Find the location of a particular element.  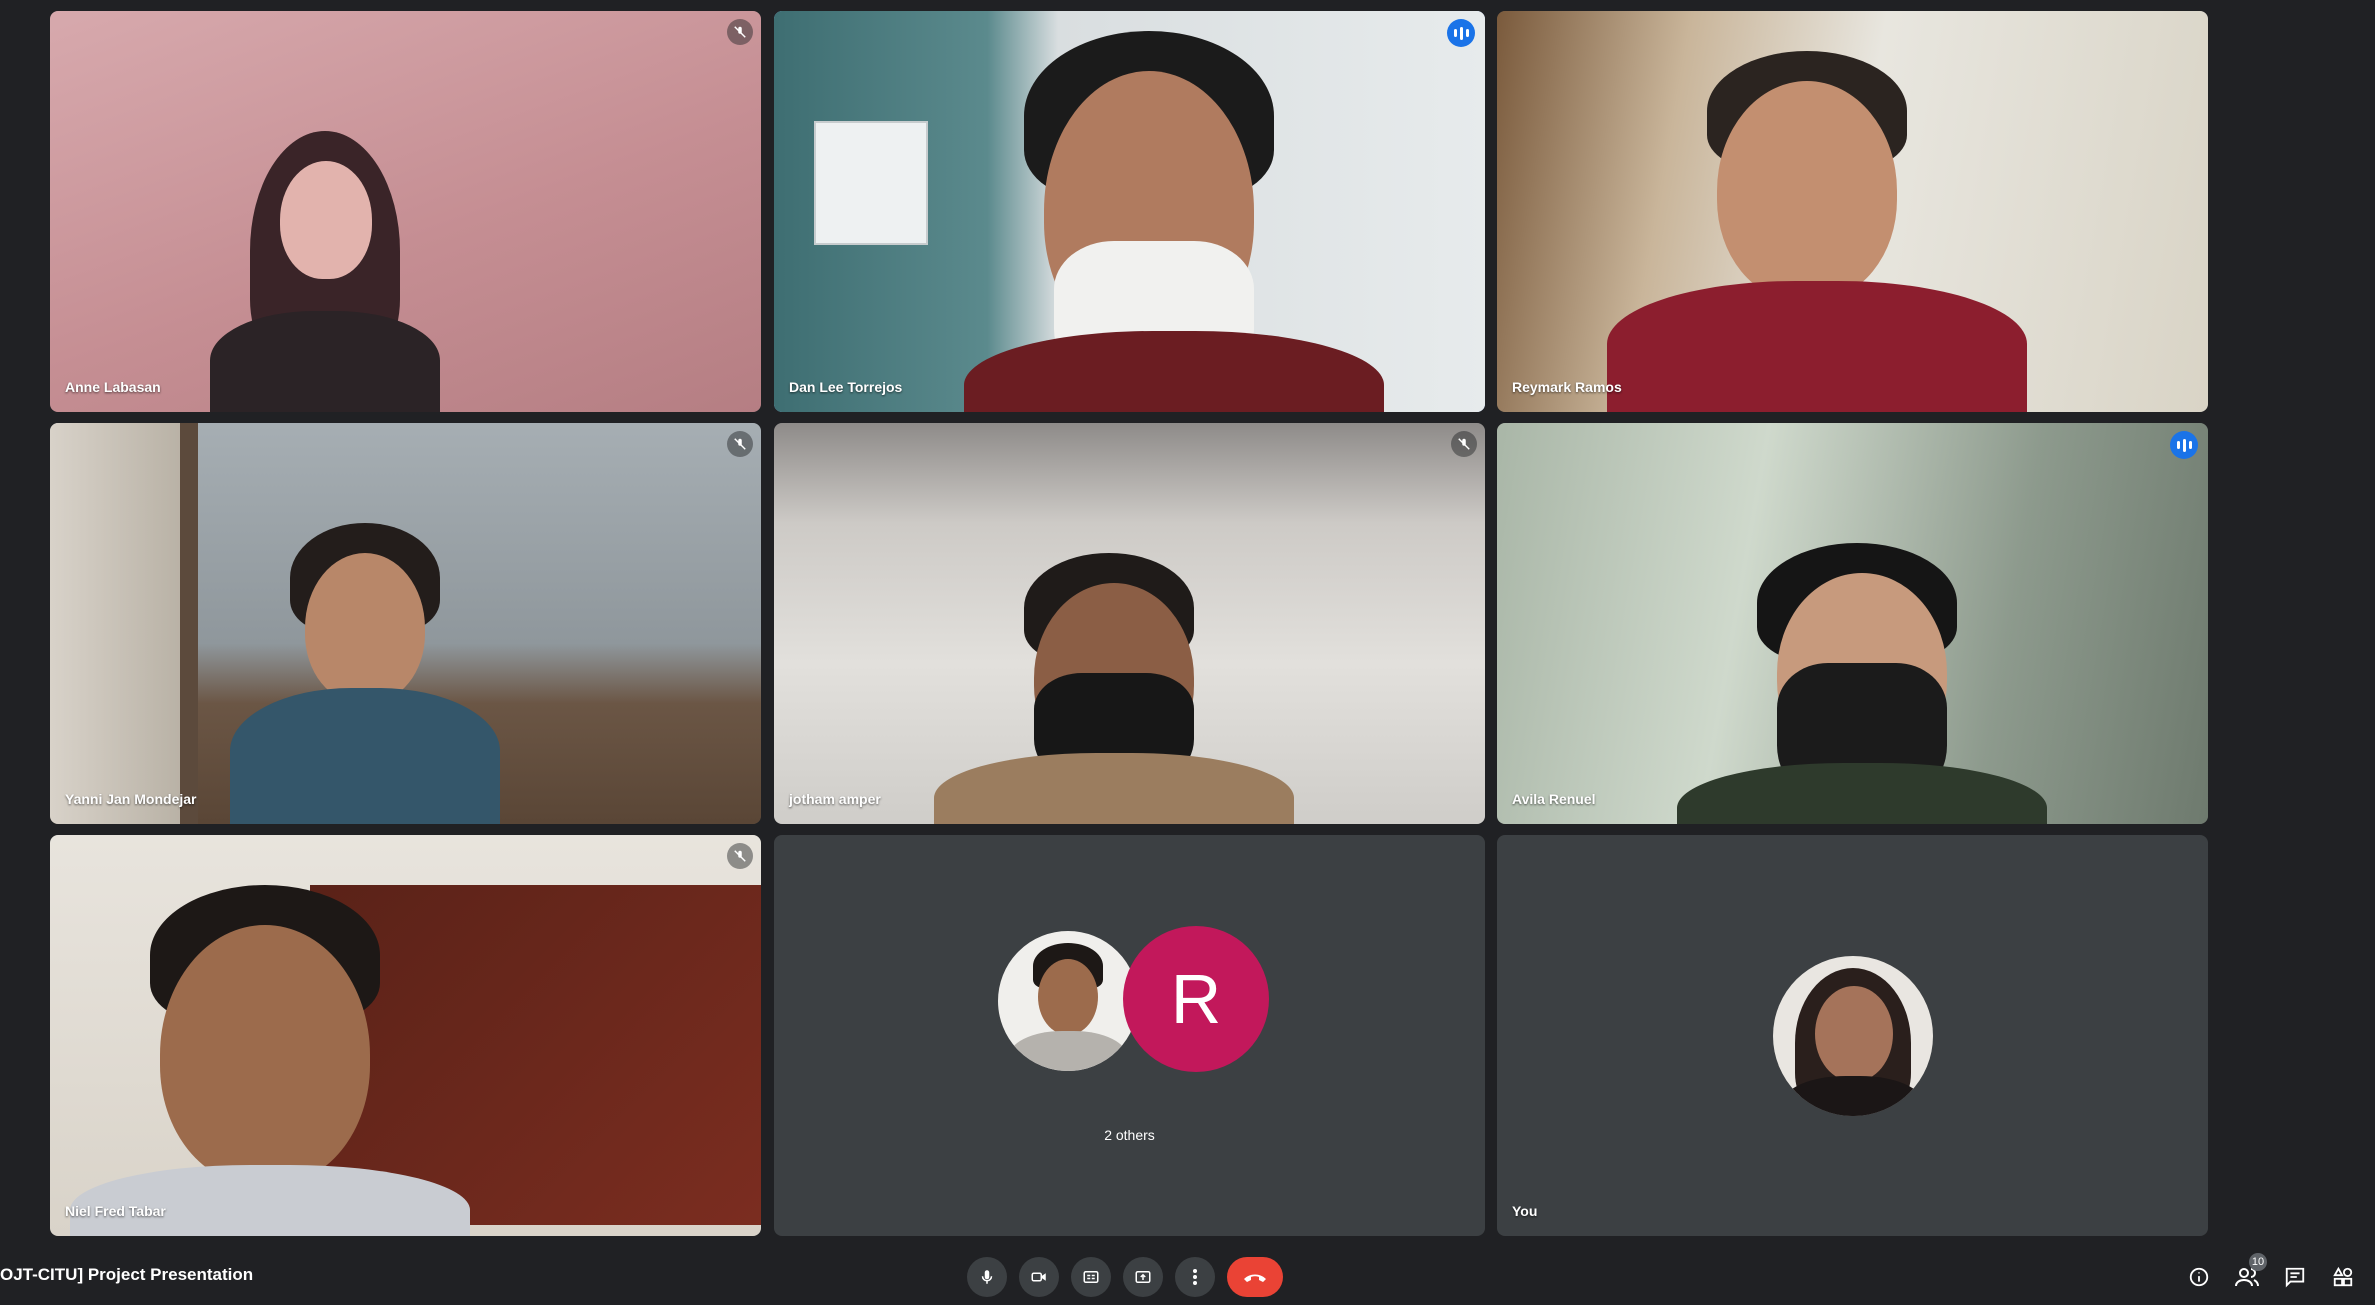

camera-button is located at coordinates (1039, 1277).